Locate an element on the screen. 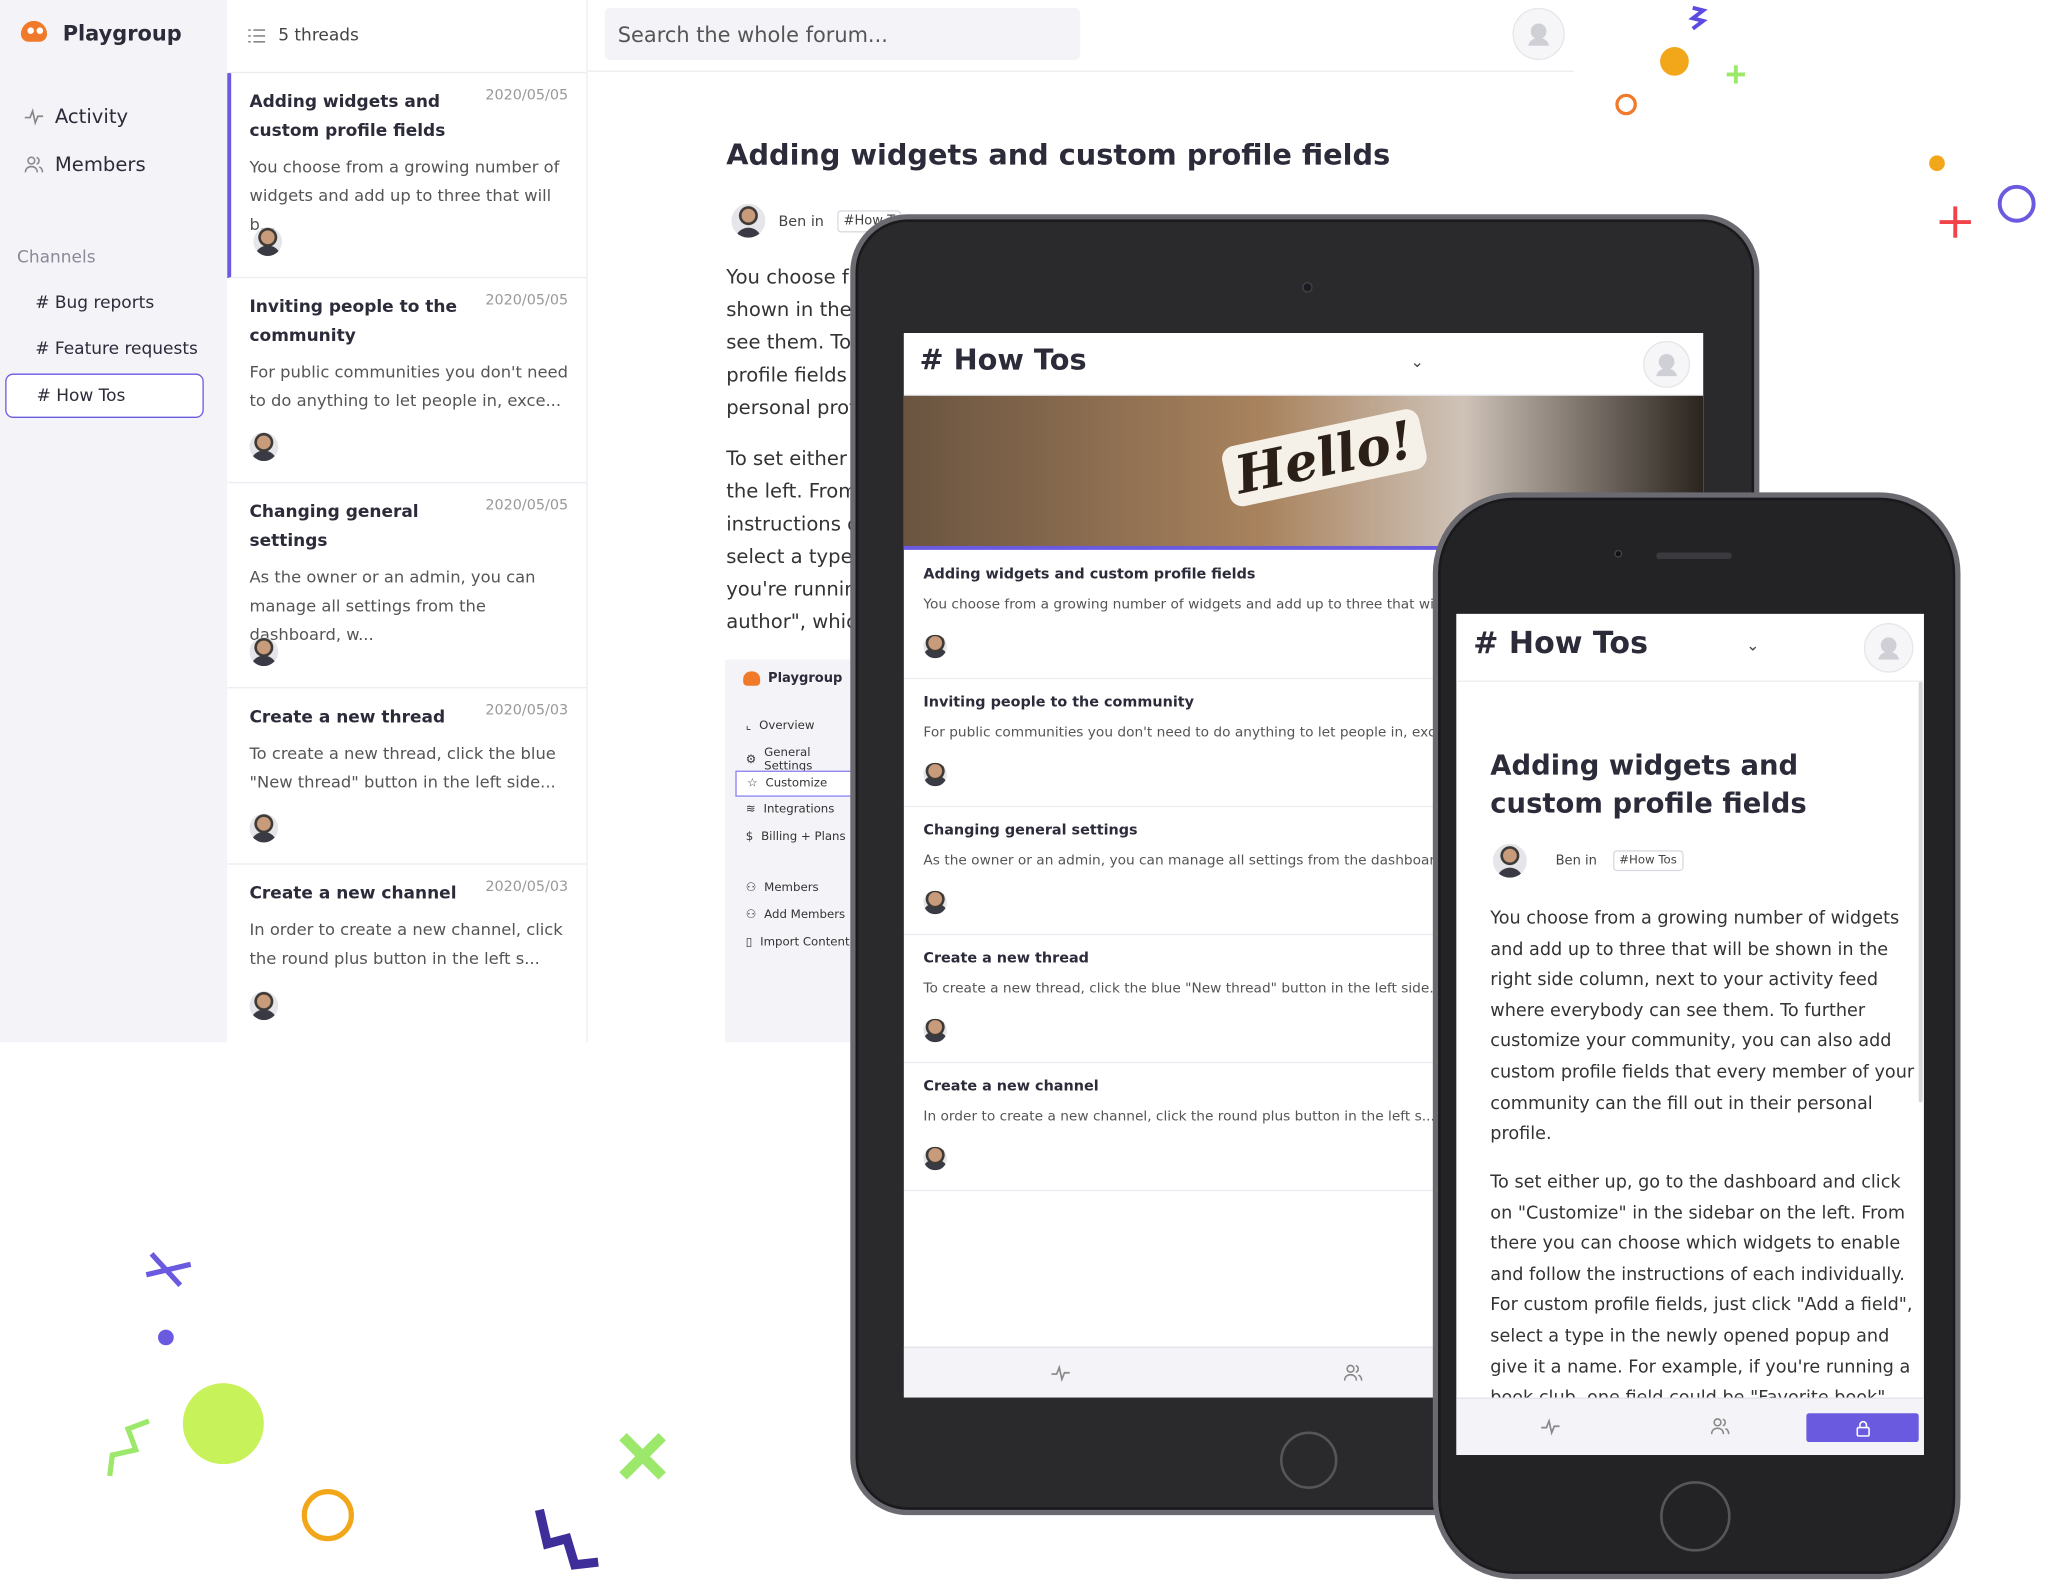  nav-label: Members is located at coordinates (100, 164).